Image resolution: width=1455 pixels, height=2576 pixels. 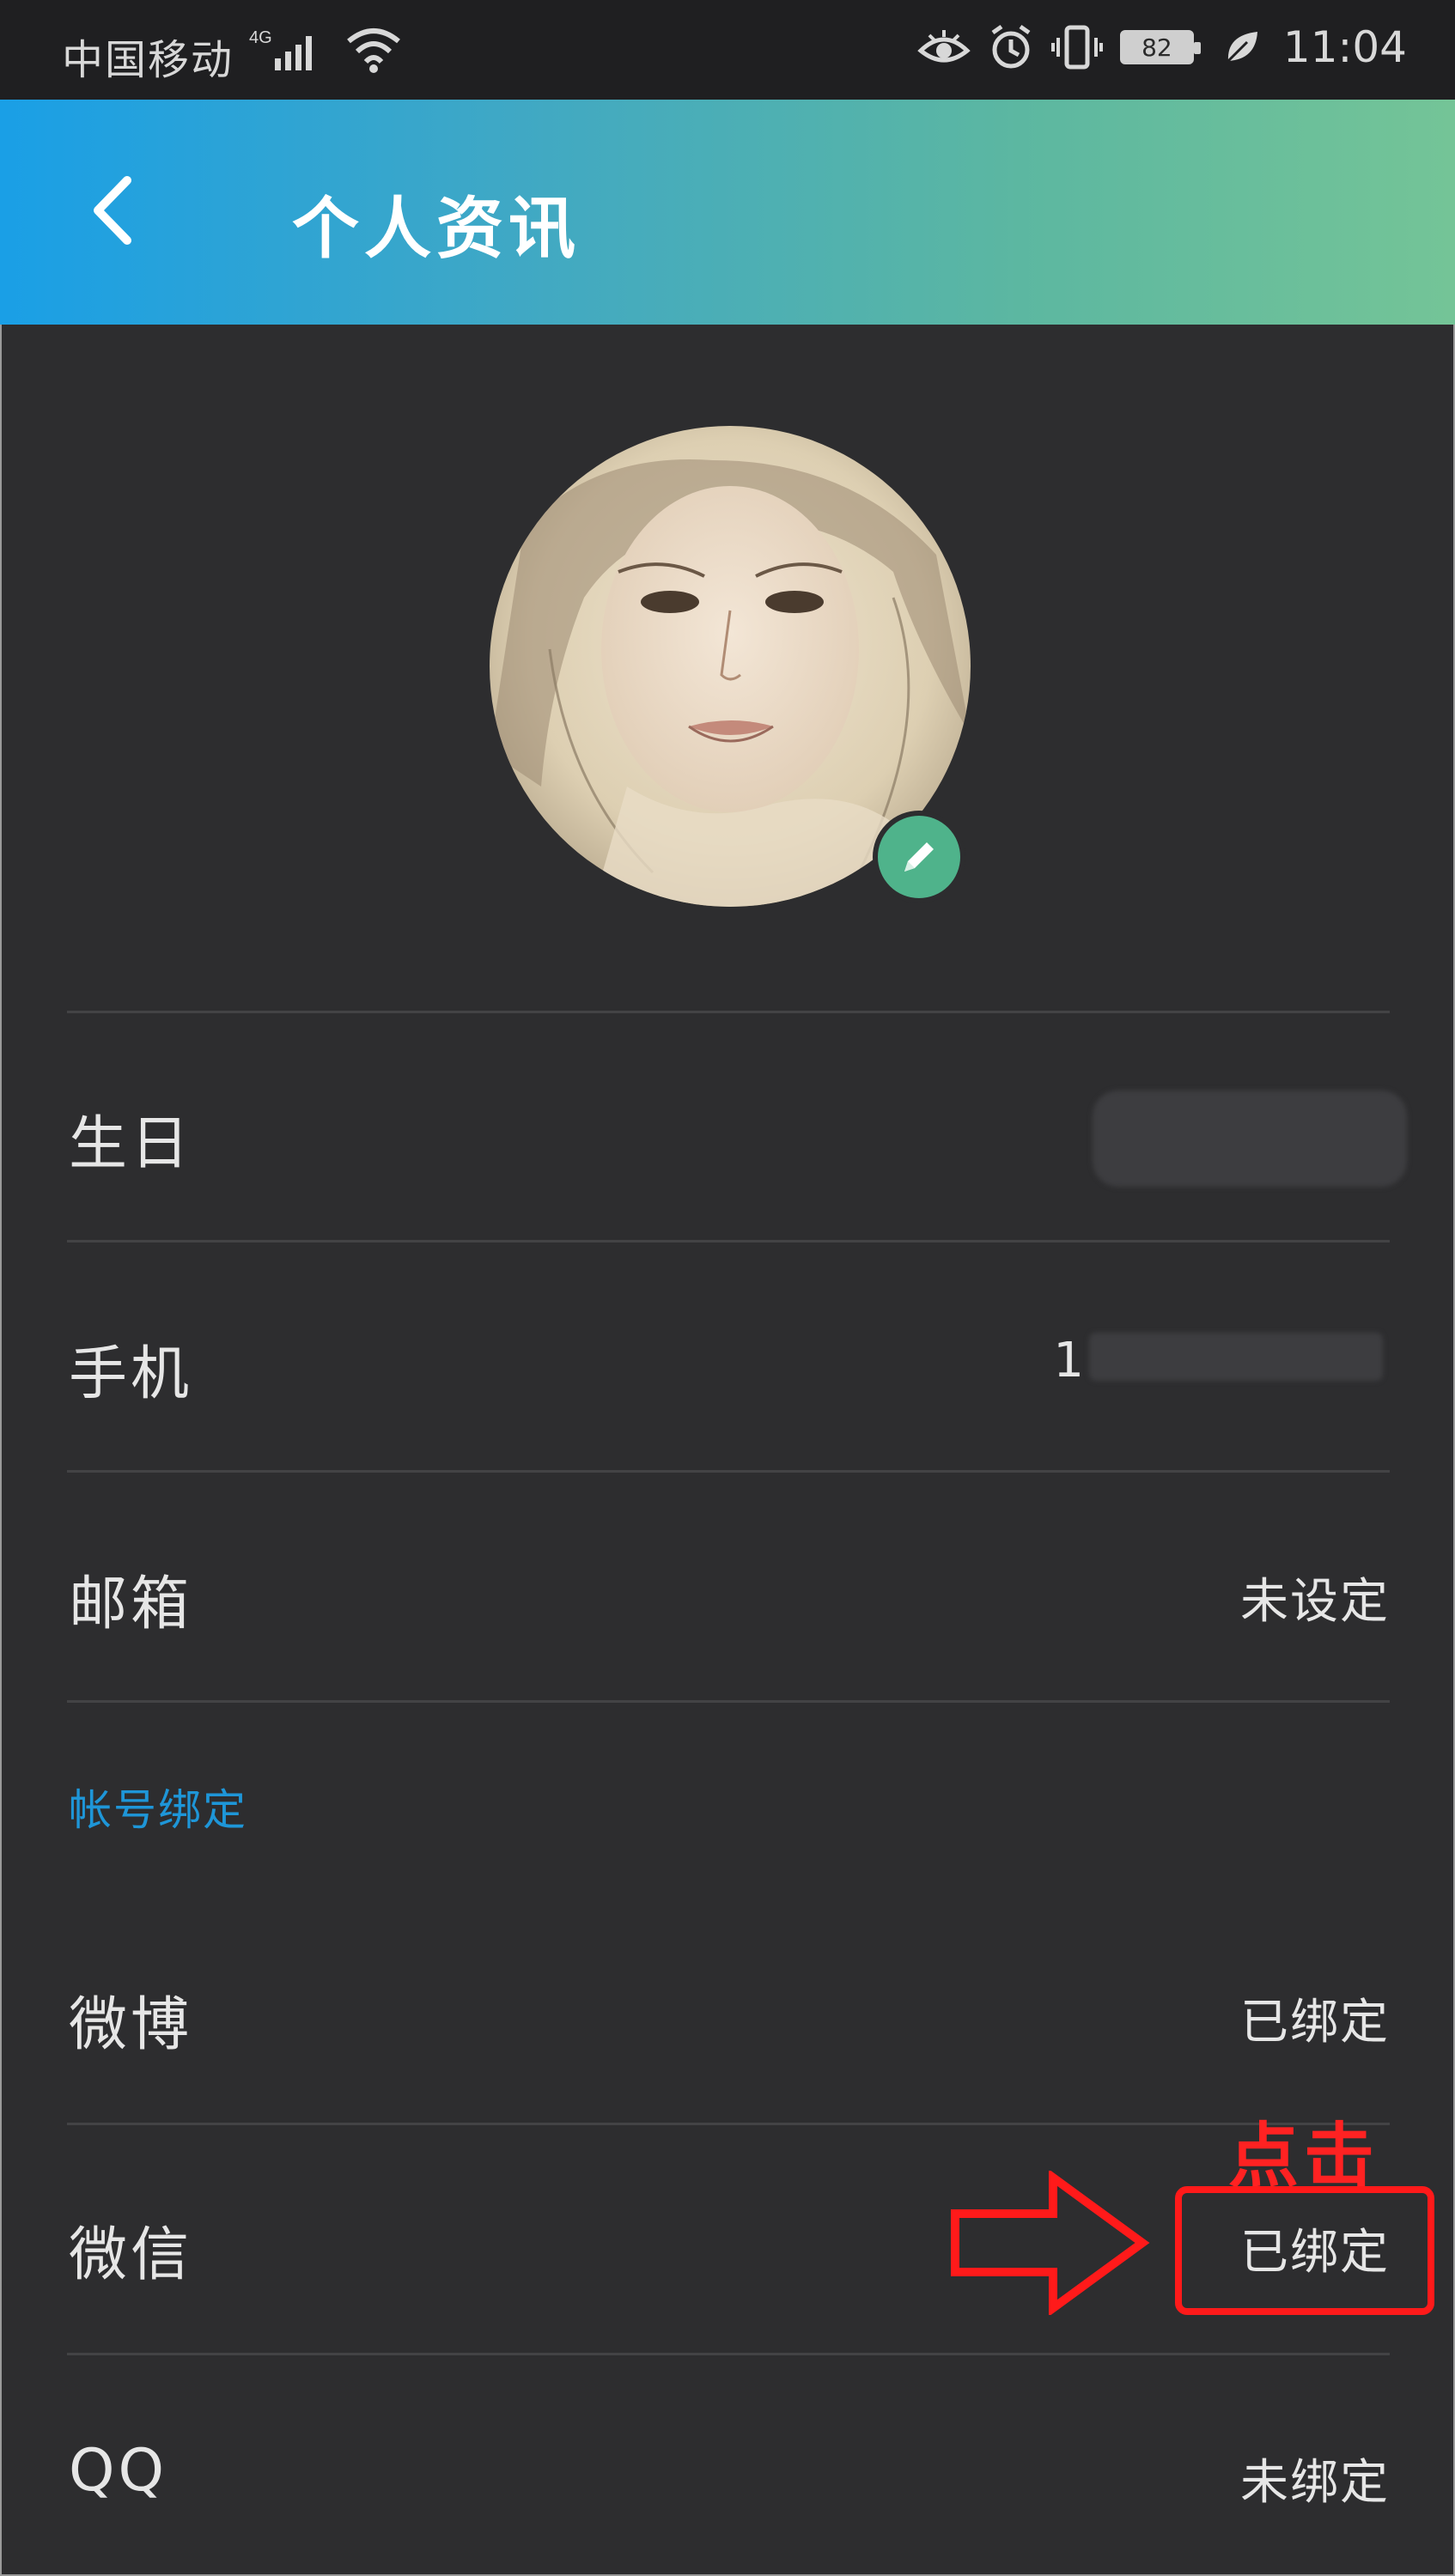 What do you see at coordinates (1315, 1602) in the screenshot?
I see `email-value: 未设定` at bounding box center [1315, 1602].